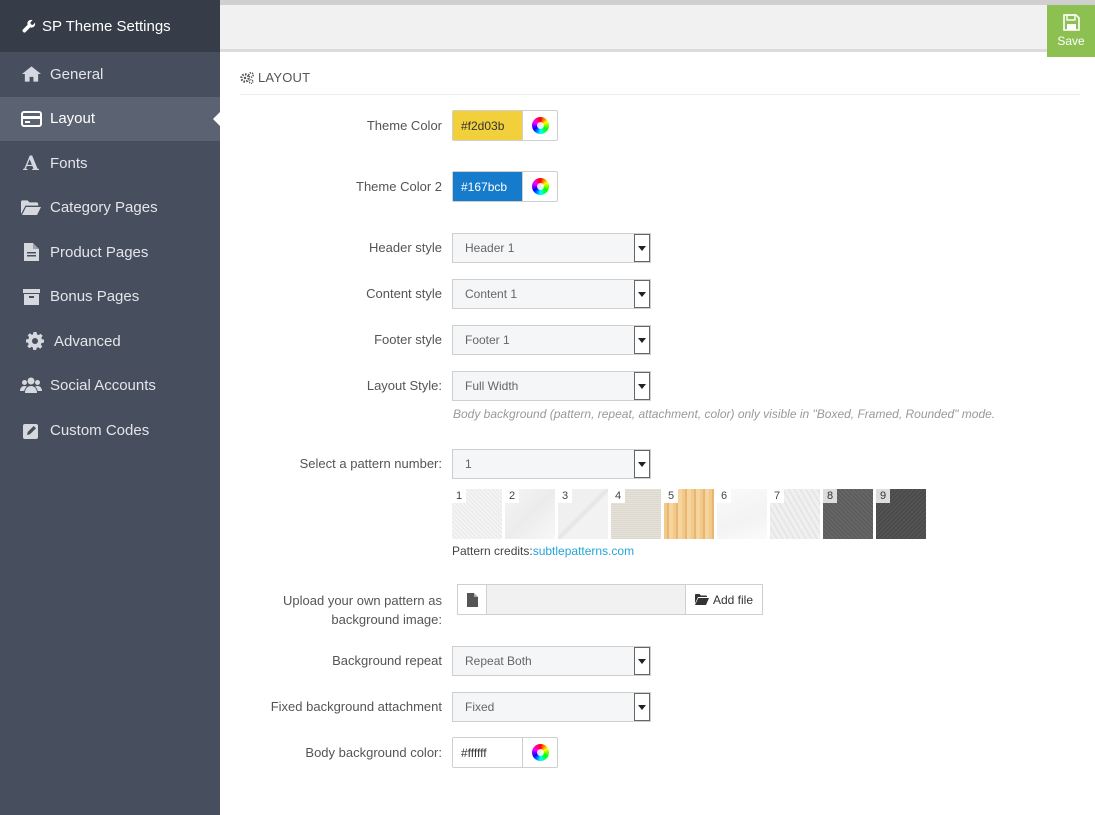 The width and height of the screenshot is (1095, 815). What do you see at coordinates (106, 26) in the screenshot?
I see `sidebar-title: SP Theme Settings` at bounding box center [106, 26].